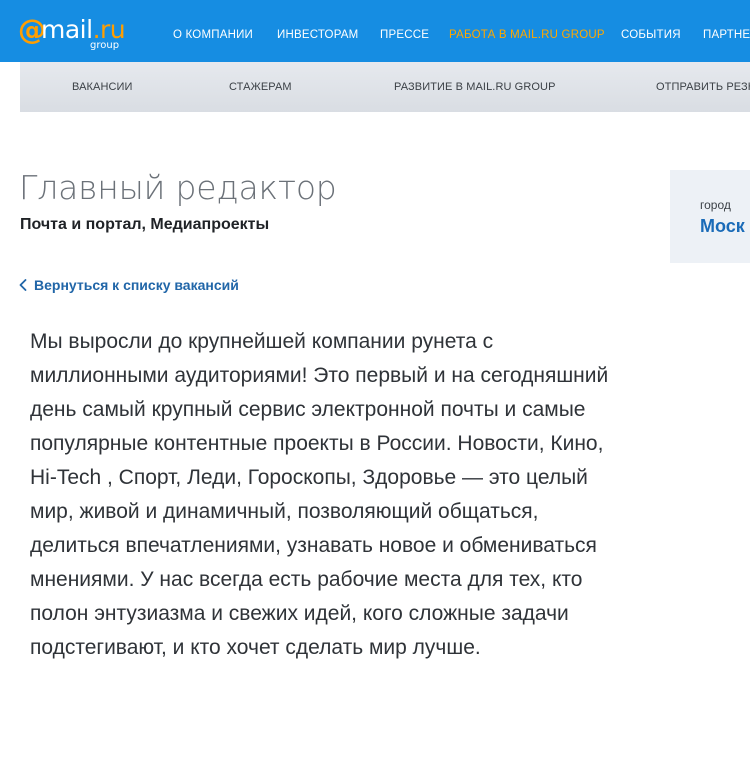 The image size is (750, 761). Describe the element at coordinates (703, 87) in the screenshot. I see `subnav-item-send-resume: ОТПРАВИТЬ РЕЗЮ` at that location.